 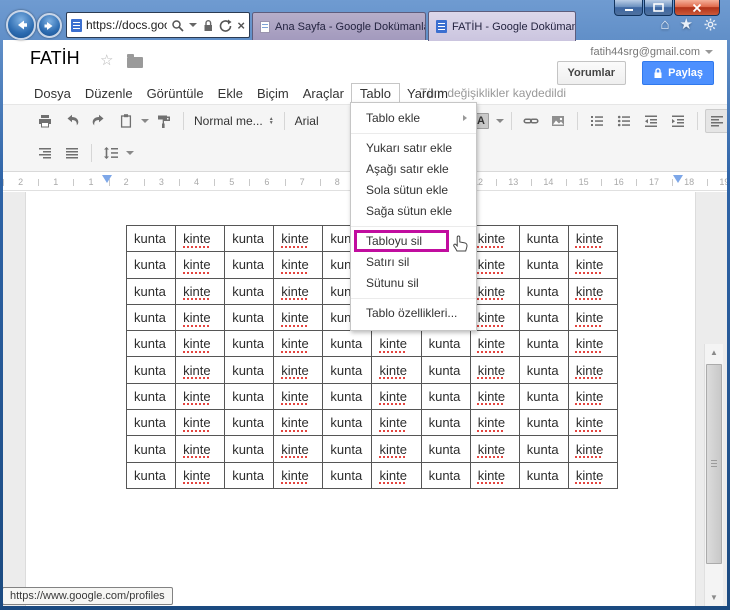 I want to click on bulleted-list-button, so click(x=624, y=121).